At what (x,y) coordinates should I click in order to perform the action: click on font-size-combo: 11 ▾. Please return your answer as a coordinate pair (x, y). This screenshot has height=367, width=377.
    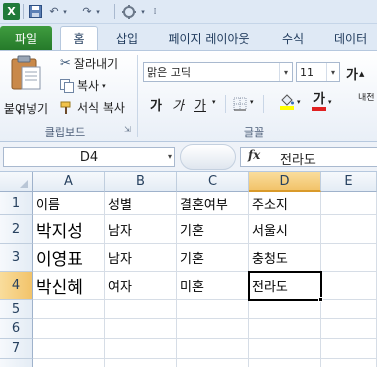
    Looking at the image, I should click on (318, 72).